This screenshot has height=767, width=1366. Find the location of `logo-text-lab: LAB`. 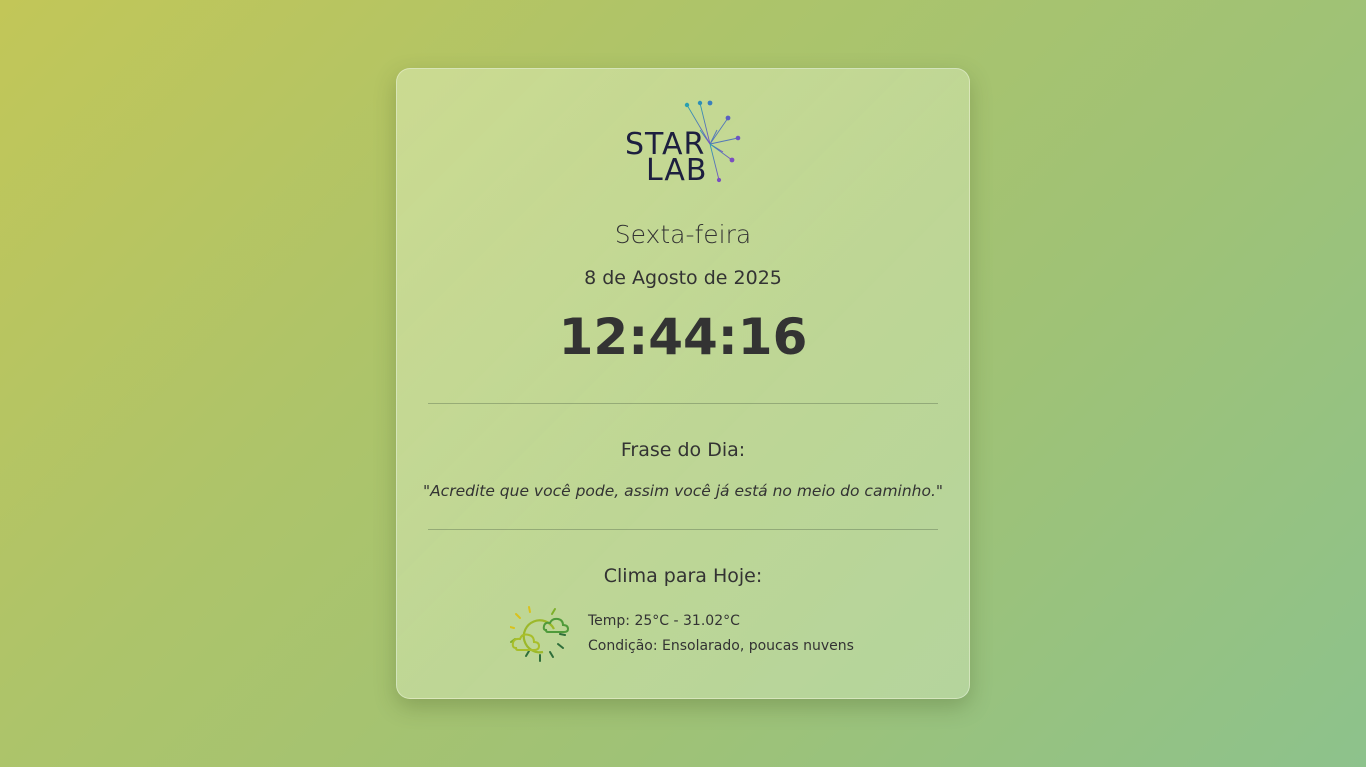

logo-text-lab: LAB is located at coordinates (677, 170).